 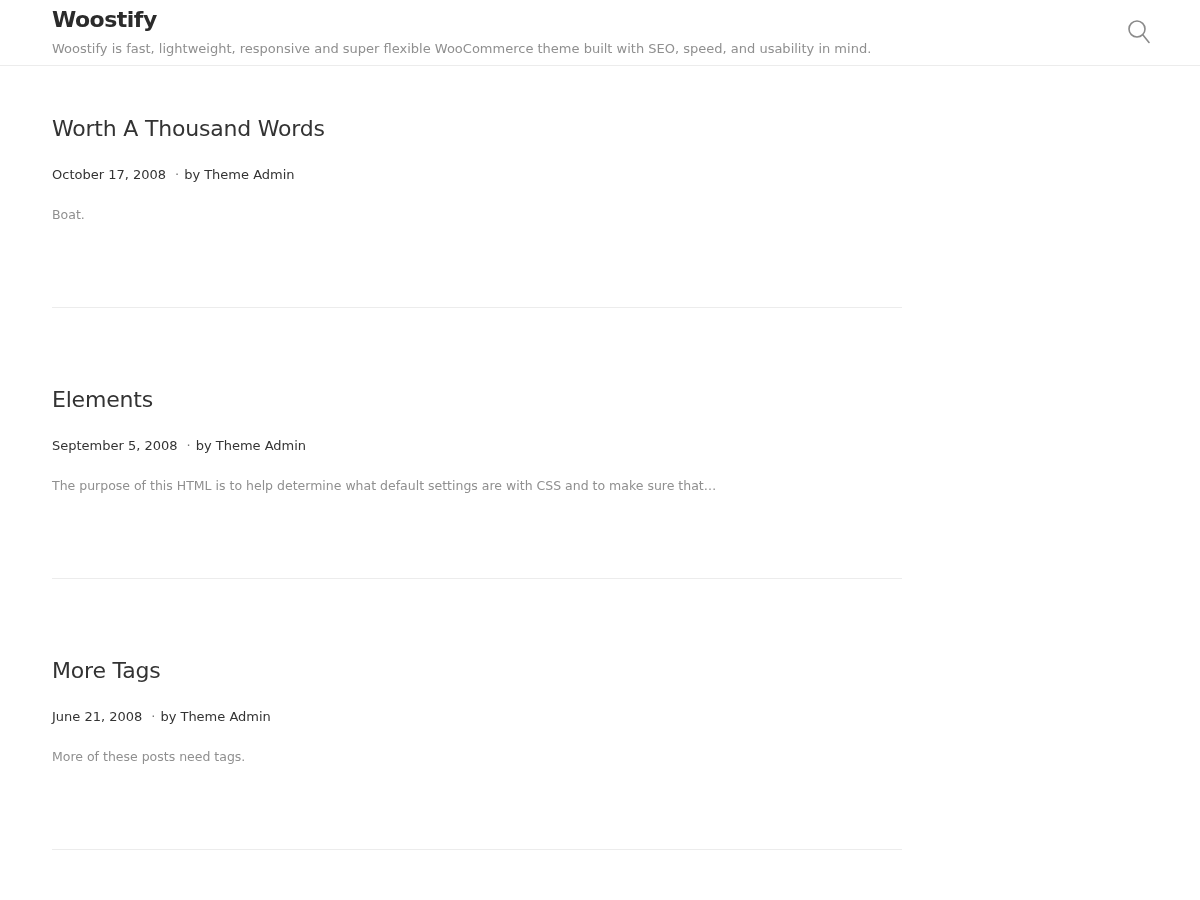 I want to click on search-icon, so click(x=1139, y=32).